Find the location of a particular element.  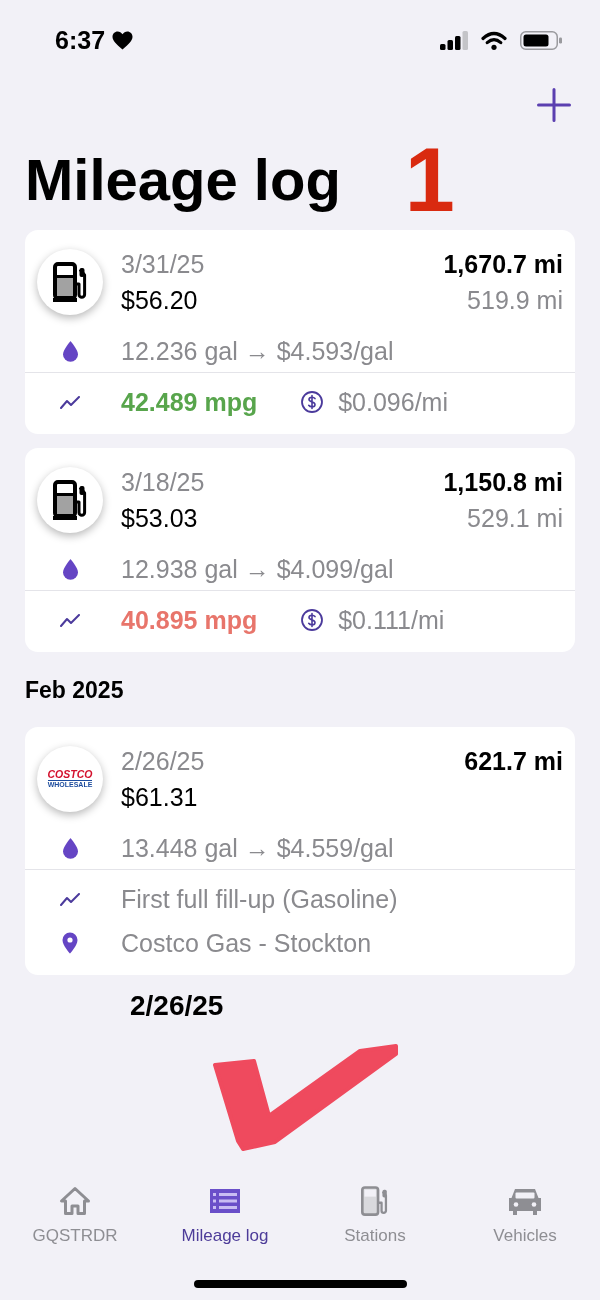

station-name: Costco Gas - Stockton is located at coordinates (246, 943).